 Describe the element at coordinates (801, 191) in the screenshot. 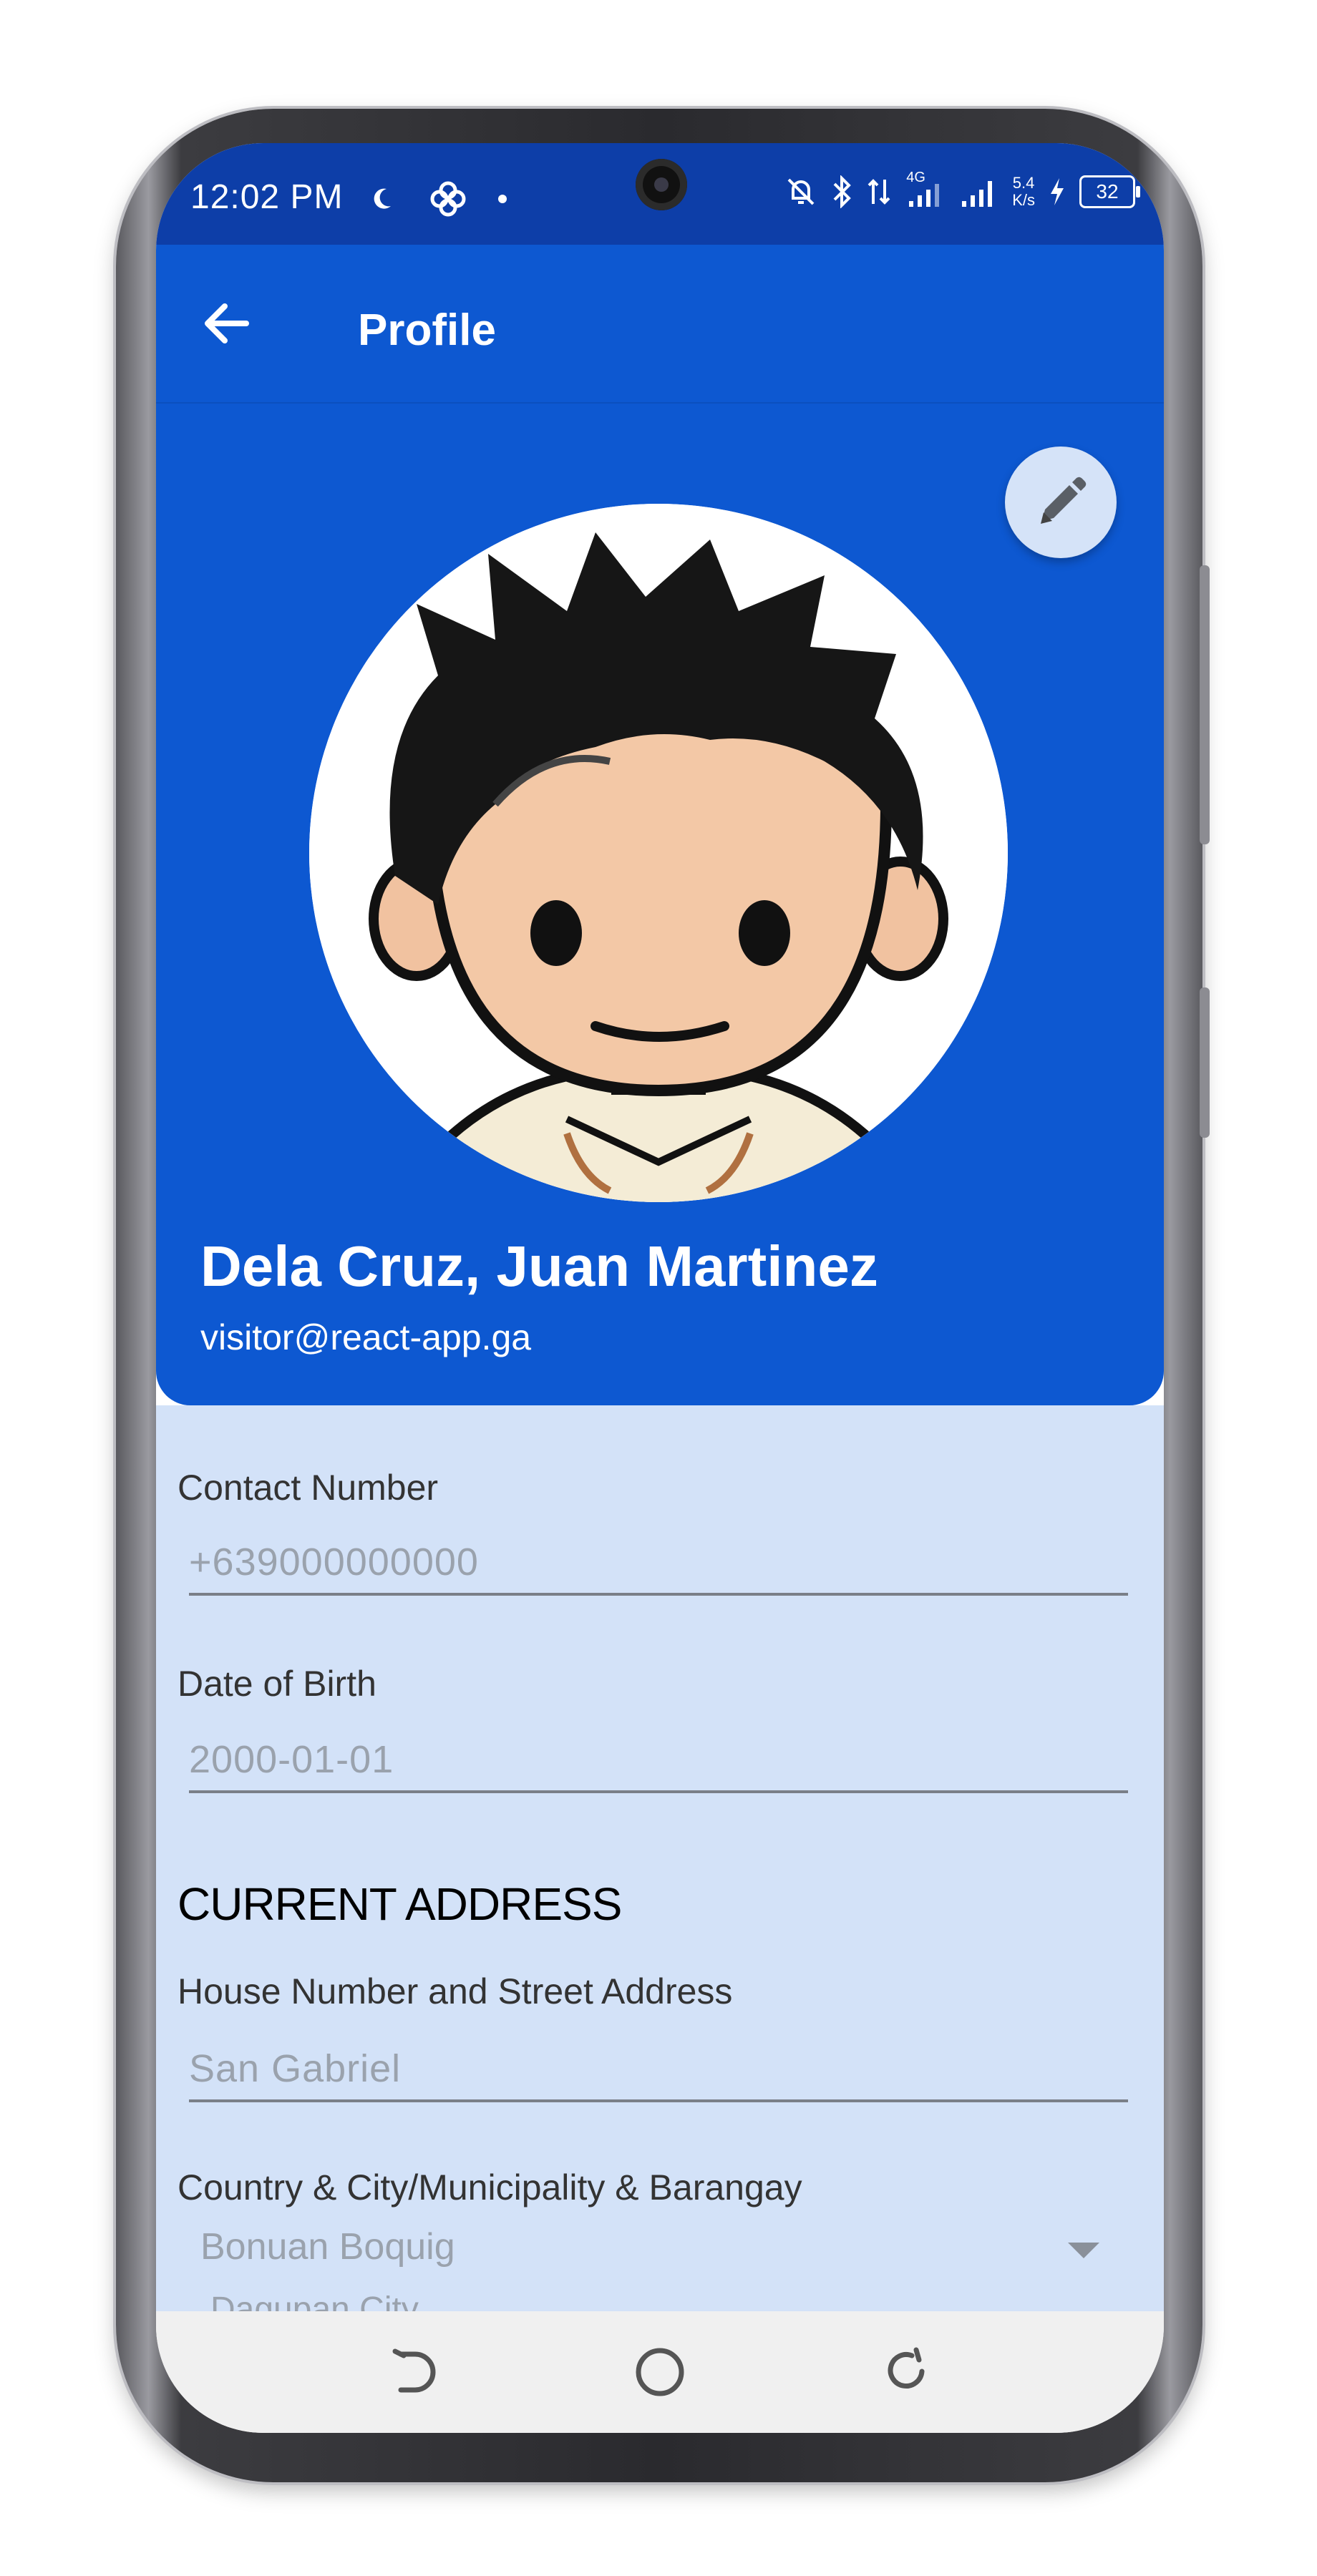

I see `bell-muted-icon` at that location.